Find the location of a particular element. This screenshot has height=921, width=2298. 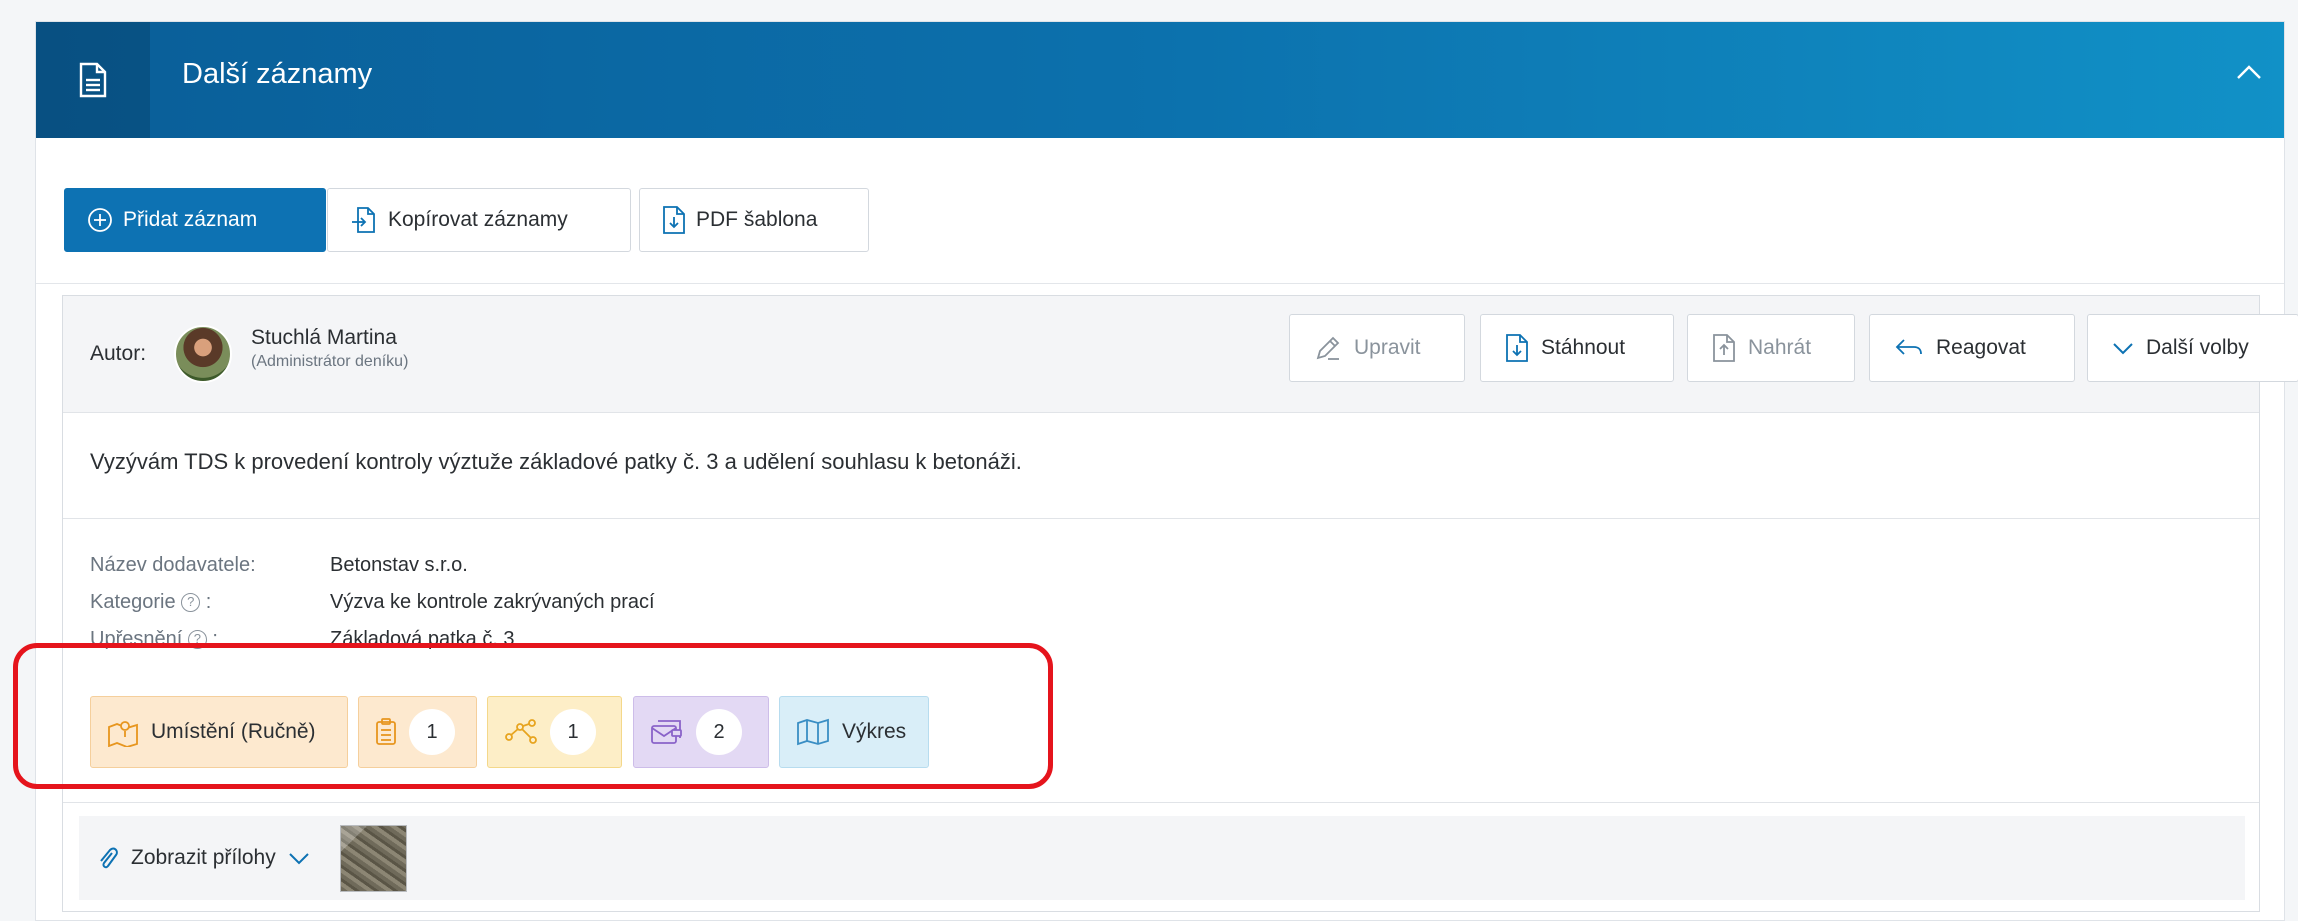

category-colon: : is located at coordinates (206, 602).